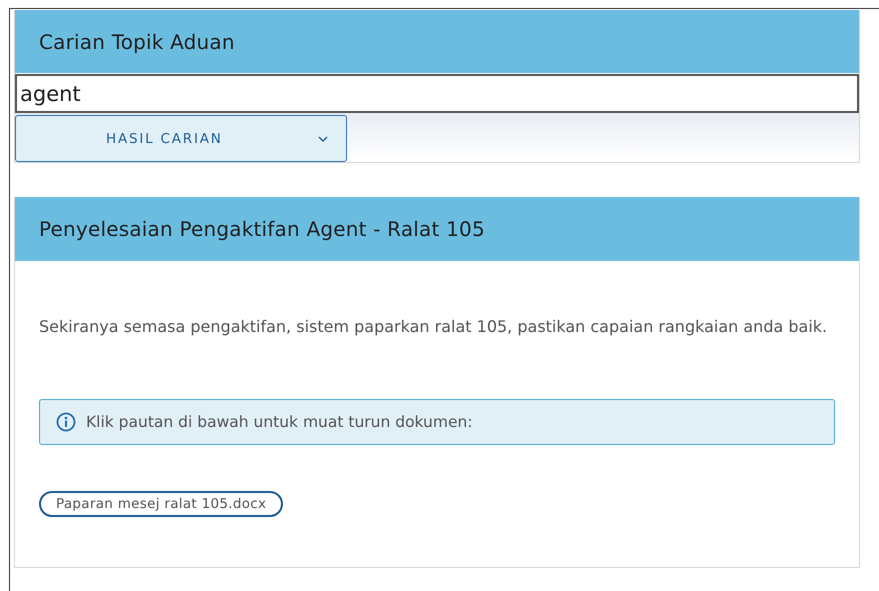 This screenshot has width=879, height=591. Describe the element at coordinates (161, 504) in the screenshot. I see `attachment-link: Paparan mesej ralat 105.docx` at that location.